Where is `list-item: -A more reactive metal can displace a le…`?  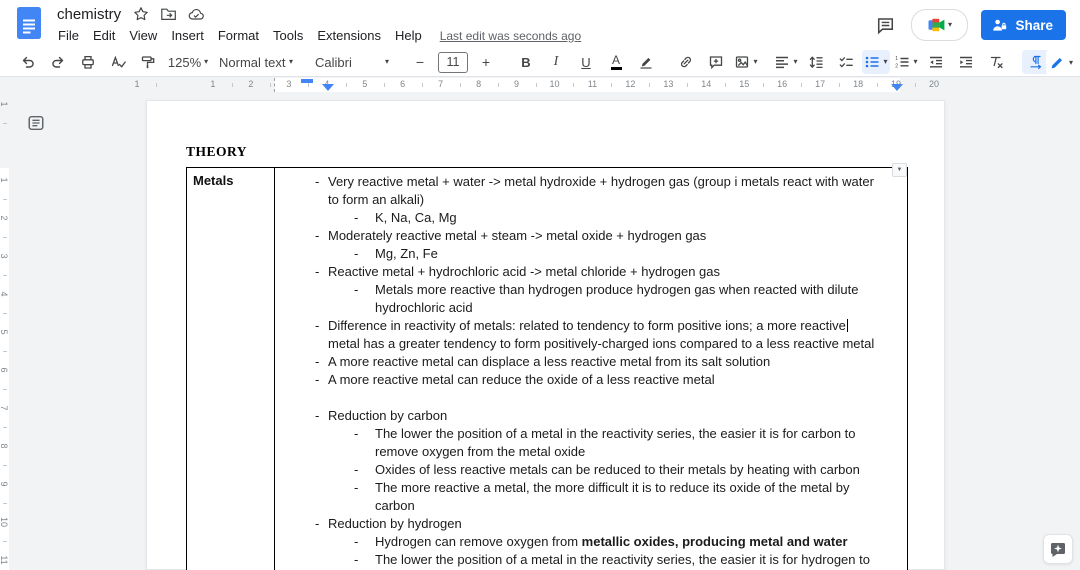 list-item: -A more reactive metal can displace a le… is located at coordinates (591, 362).